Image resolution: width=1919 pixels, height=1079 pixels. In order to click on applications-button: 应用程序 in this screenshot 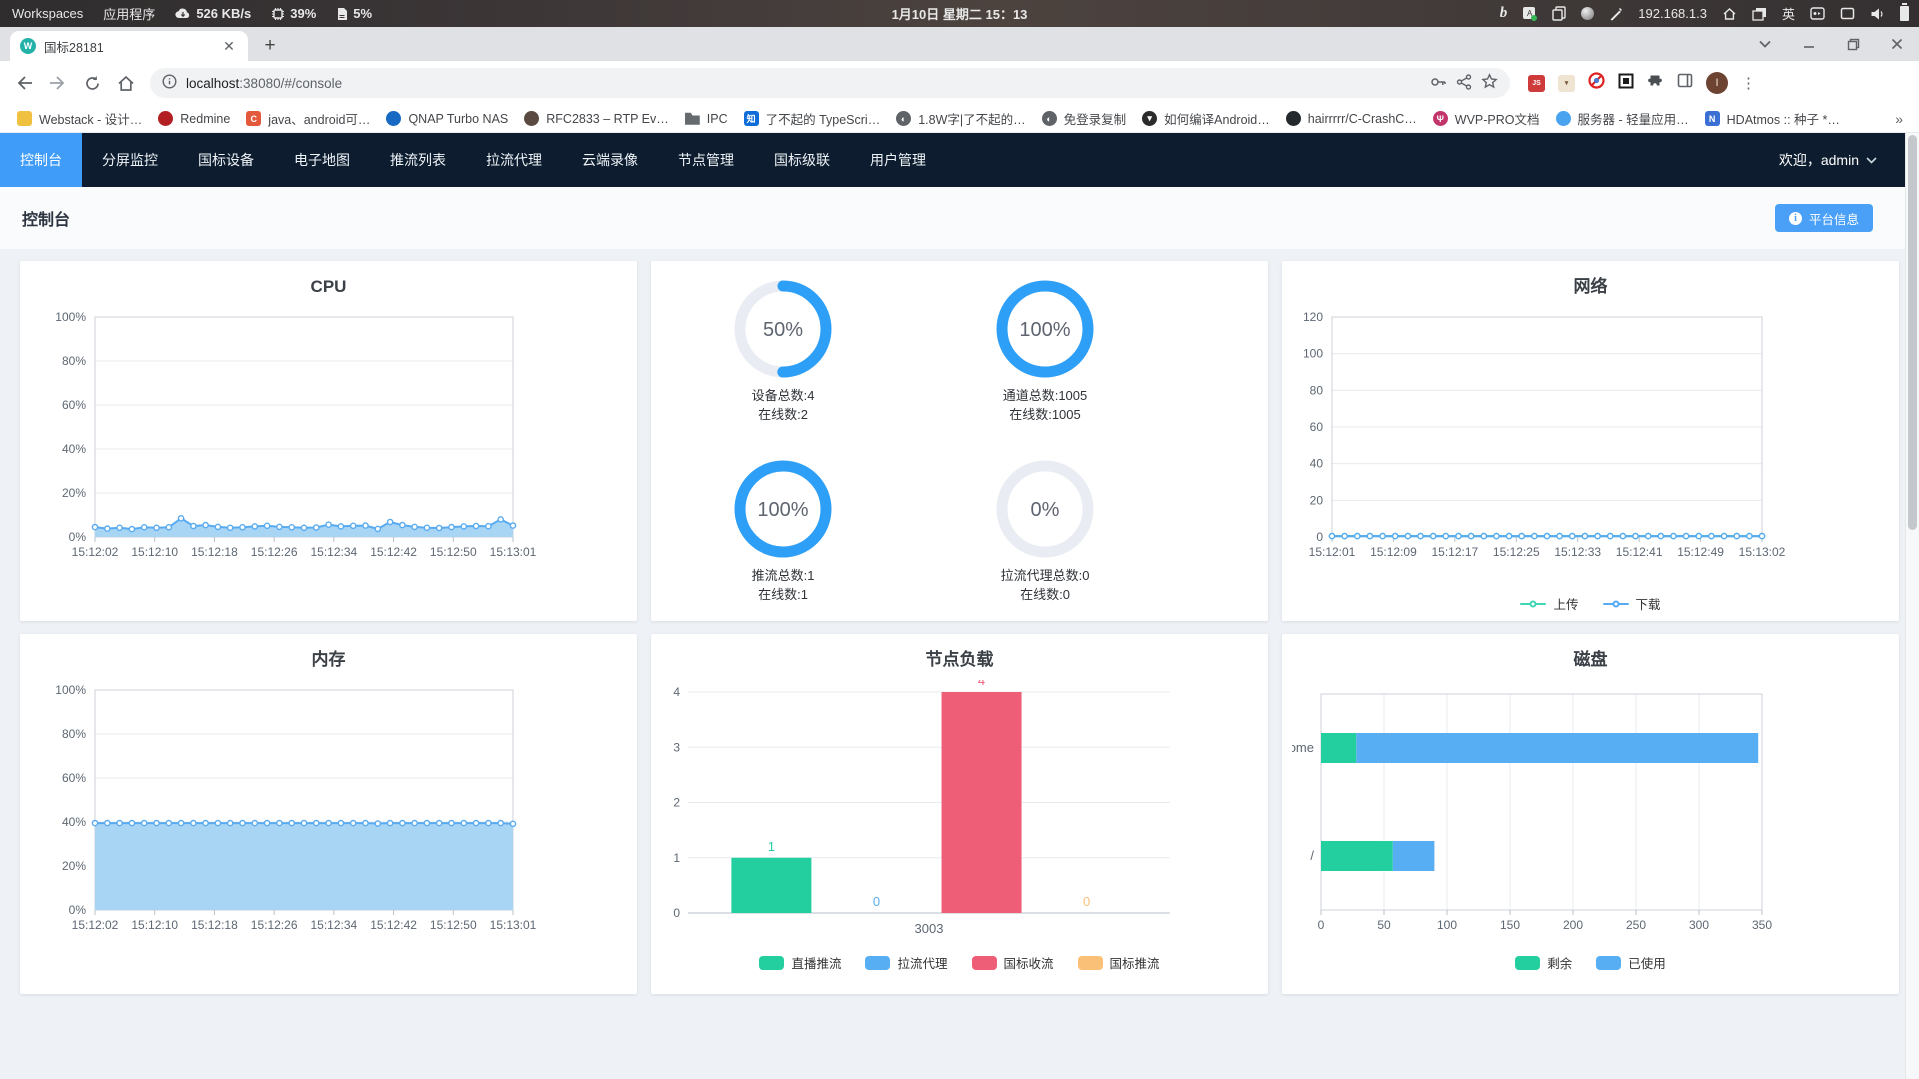, I will do `click(129, 13)`.